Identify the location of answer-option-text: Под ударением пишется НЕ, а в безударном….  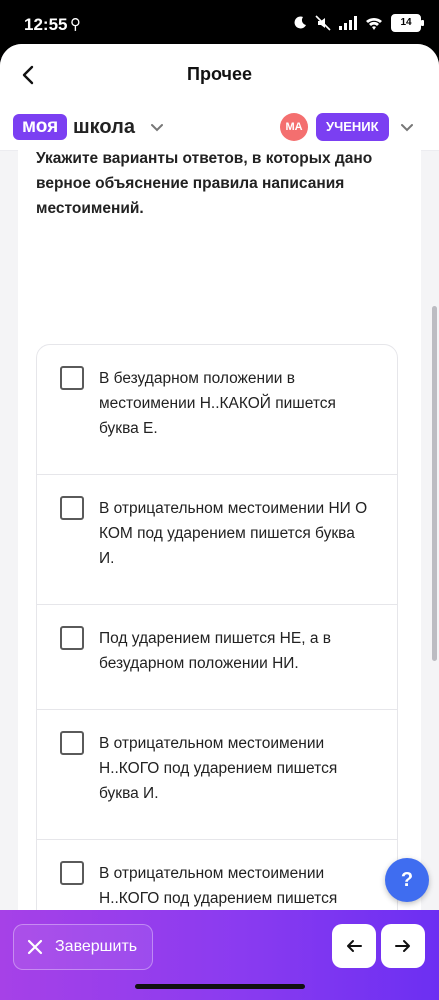
(215, 651).